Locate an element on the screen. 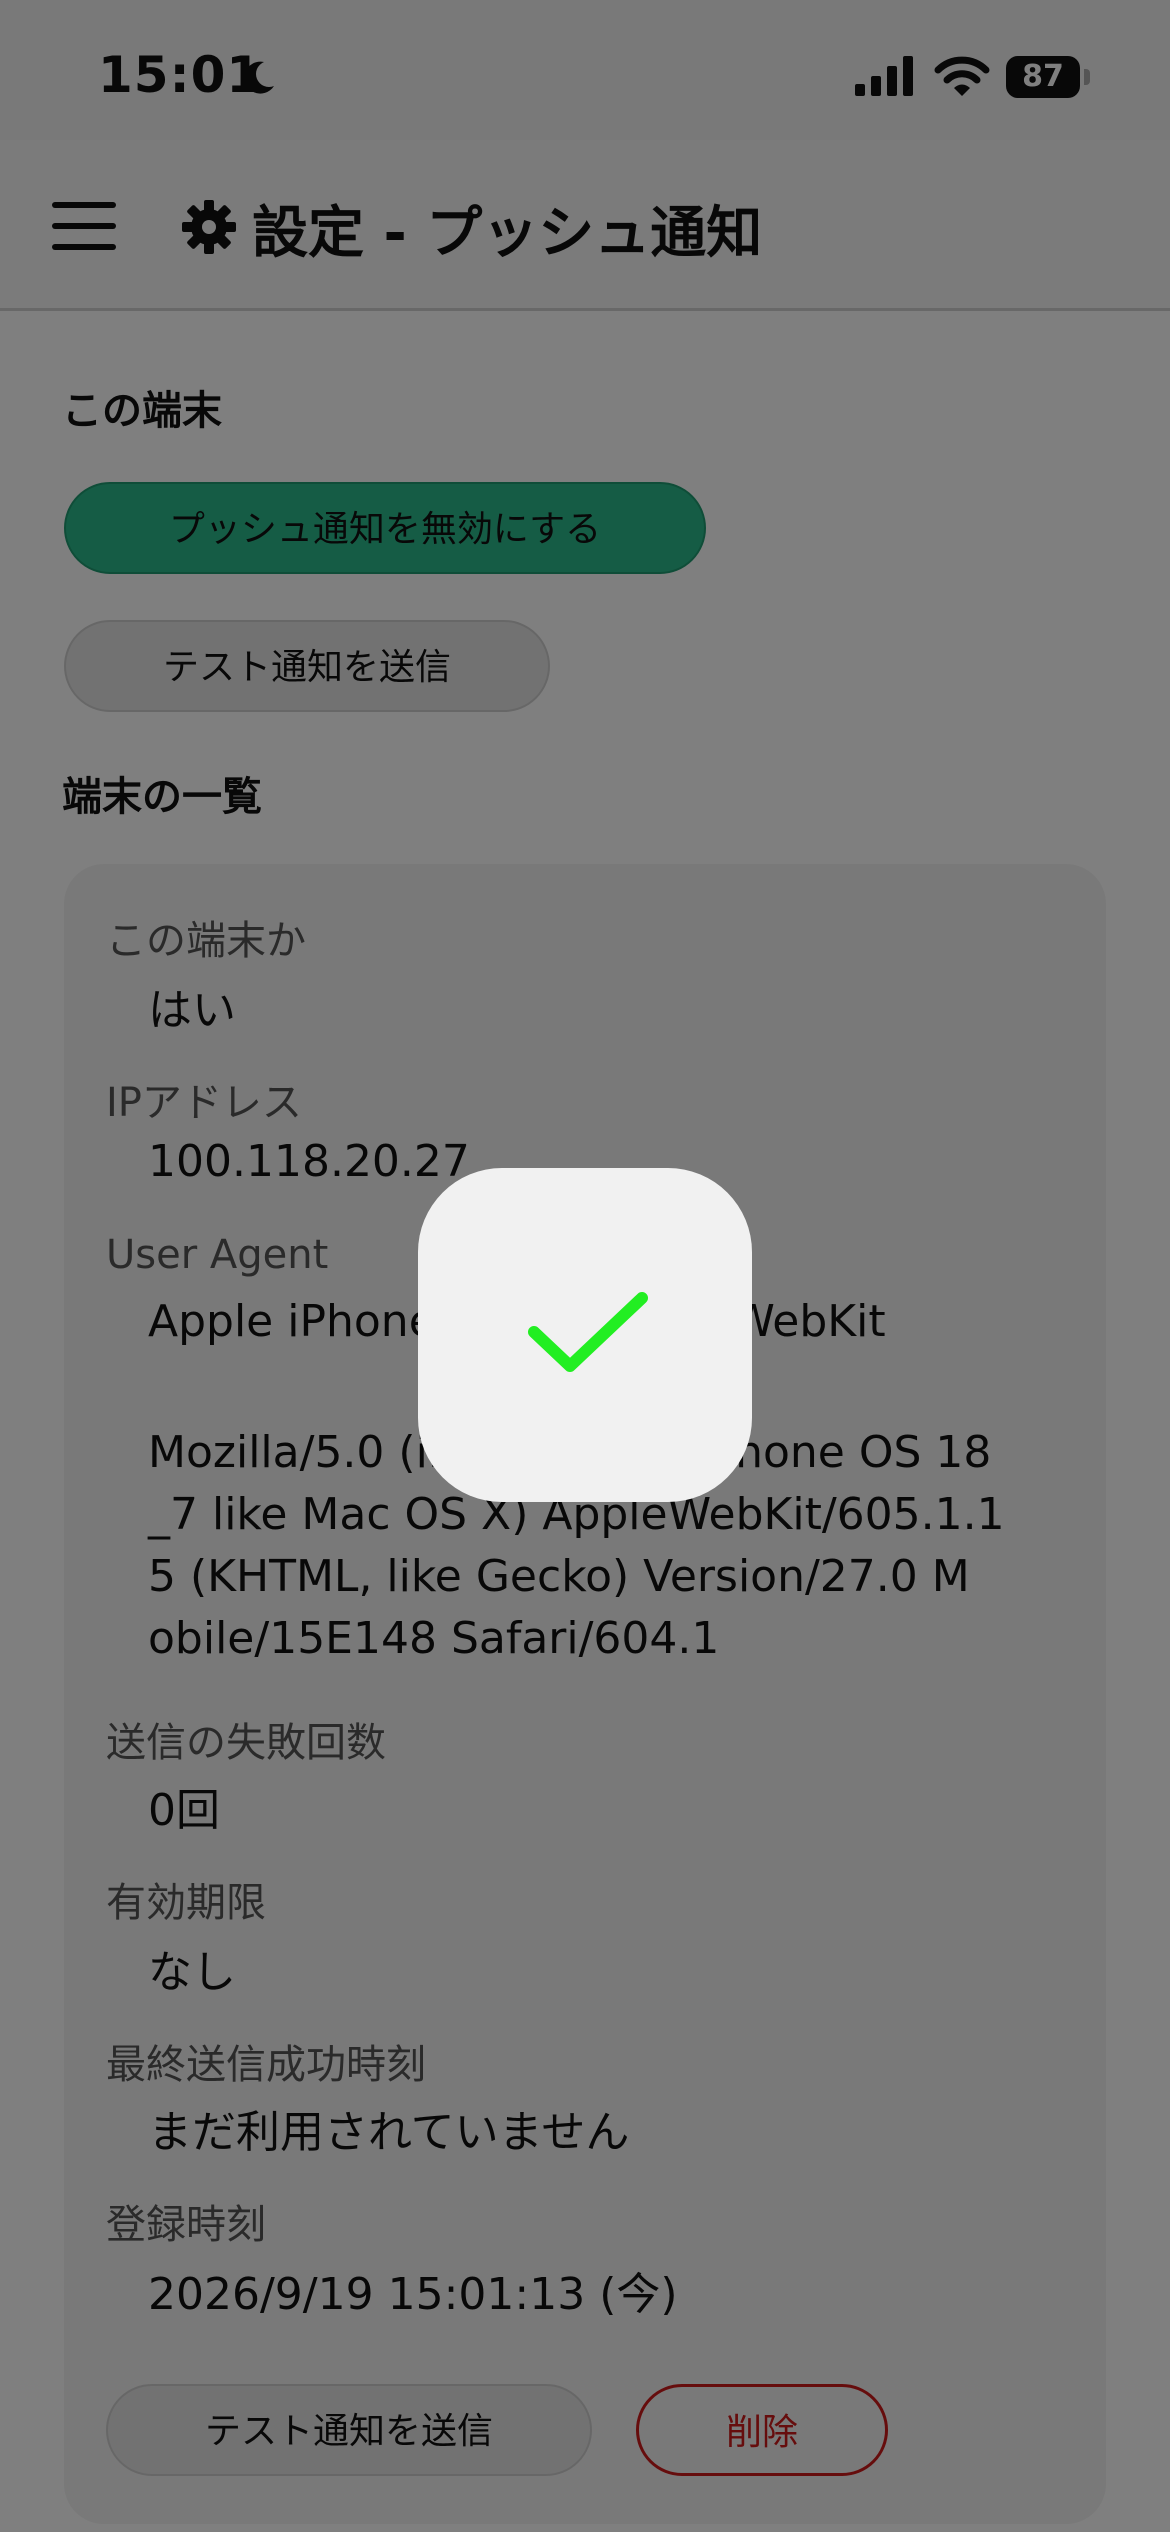 The width and height of the screenshot is (1170, 2532). success-toast is located at coordinates (585, 1335).